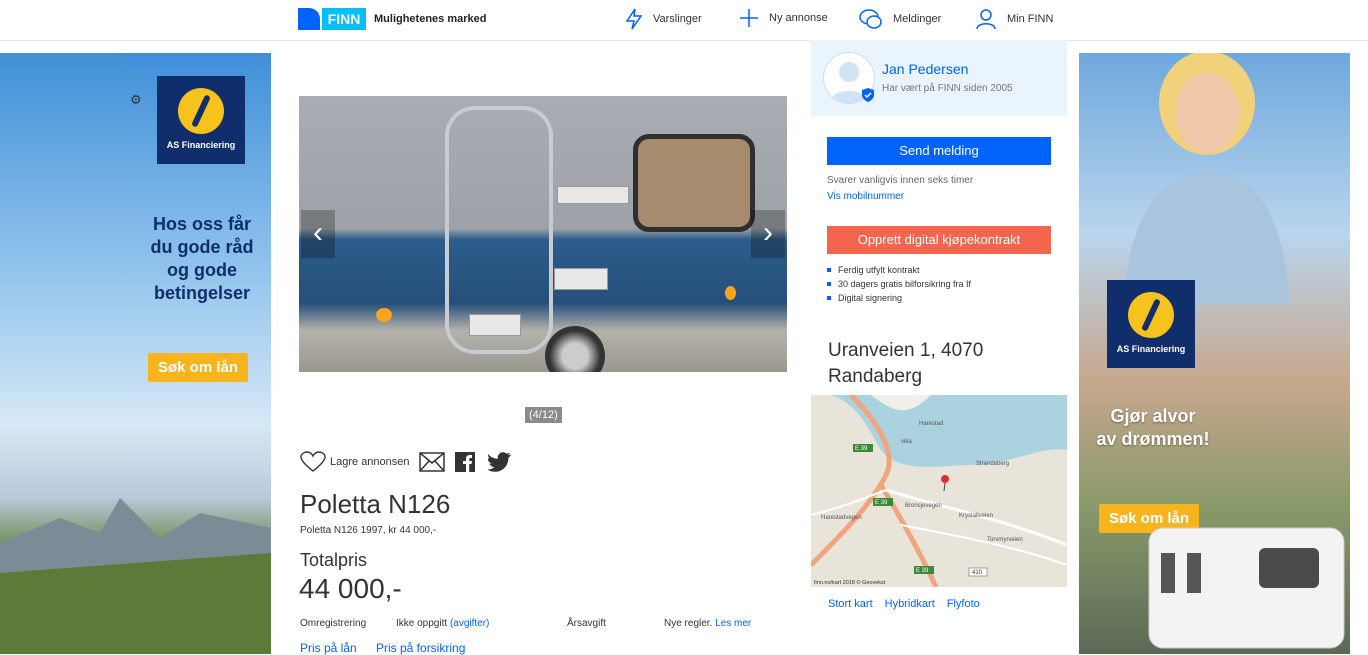  I want to click on twitter-share-icon, so click(499, 462).